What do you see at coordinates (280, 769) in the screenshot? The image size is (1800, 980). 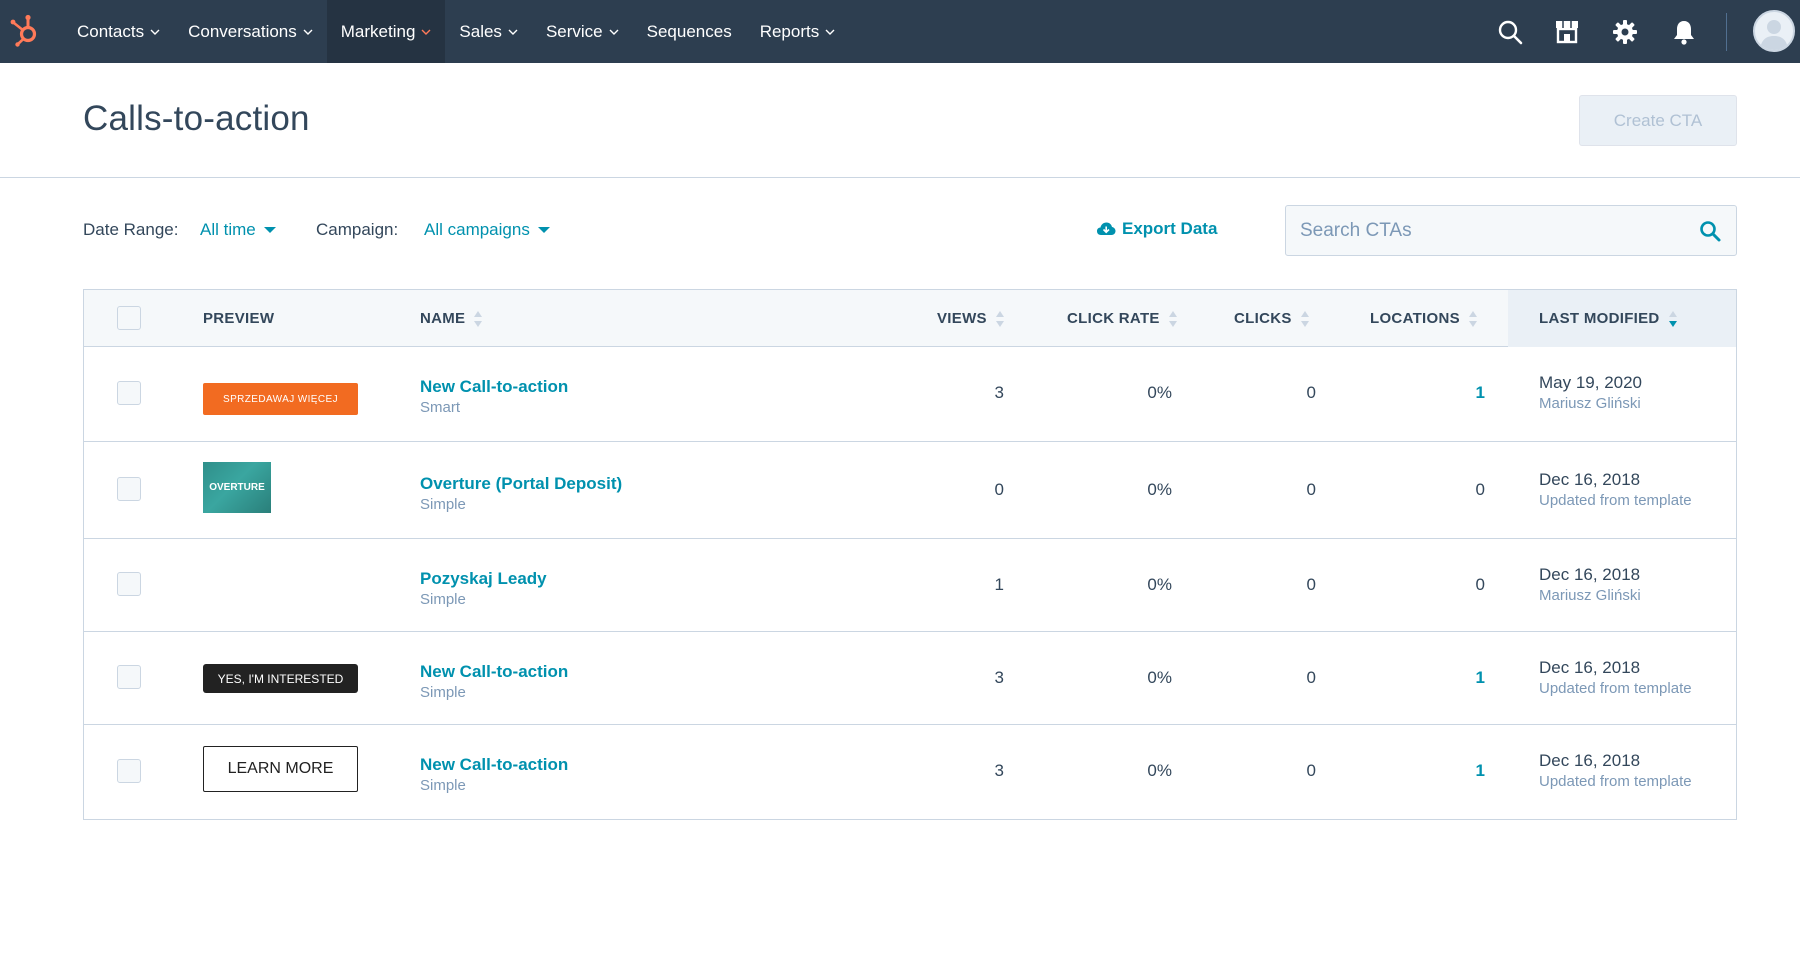 I see `cta-preview: LEARN MORE` at bounding box center [280, 769].